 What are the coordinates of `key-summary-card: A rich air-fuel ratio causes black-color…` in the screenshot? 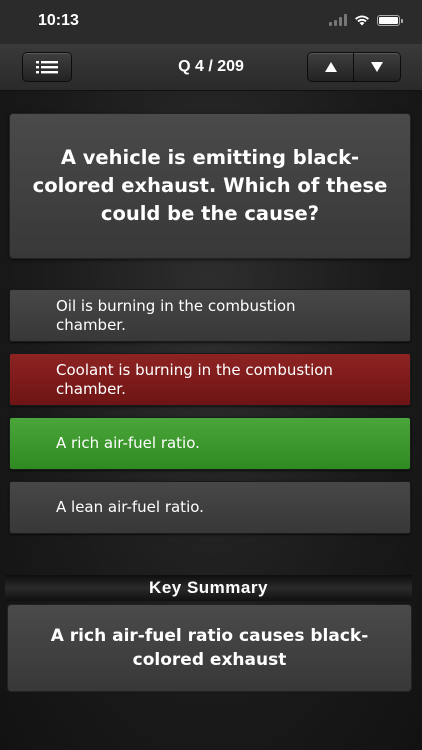 It's located at (209, 648).